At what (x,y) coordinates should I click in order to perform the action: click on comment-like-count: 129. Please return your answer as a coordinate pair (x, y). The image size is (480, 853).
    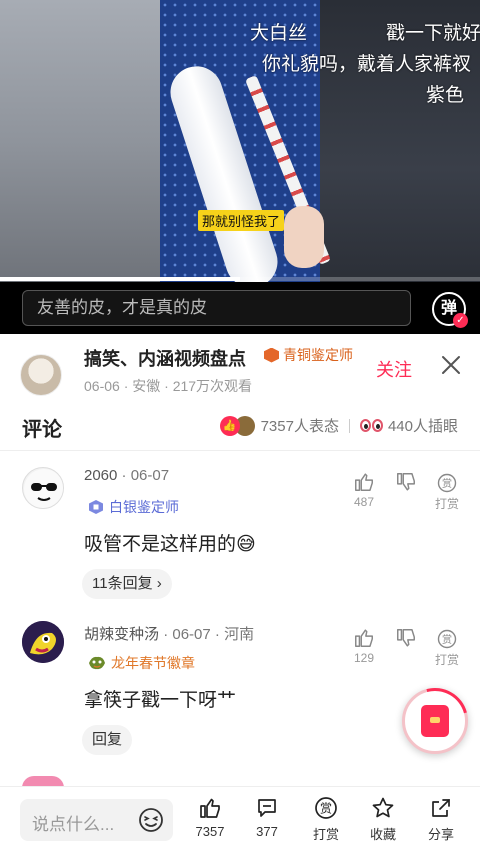
    Looking at the image, I should click on (364, 658).